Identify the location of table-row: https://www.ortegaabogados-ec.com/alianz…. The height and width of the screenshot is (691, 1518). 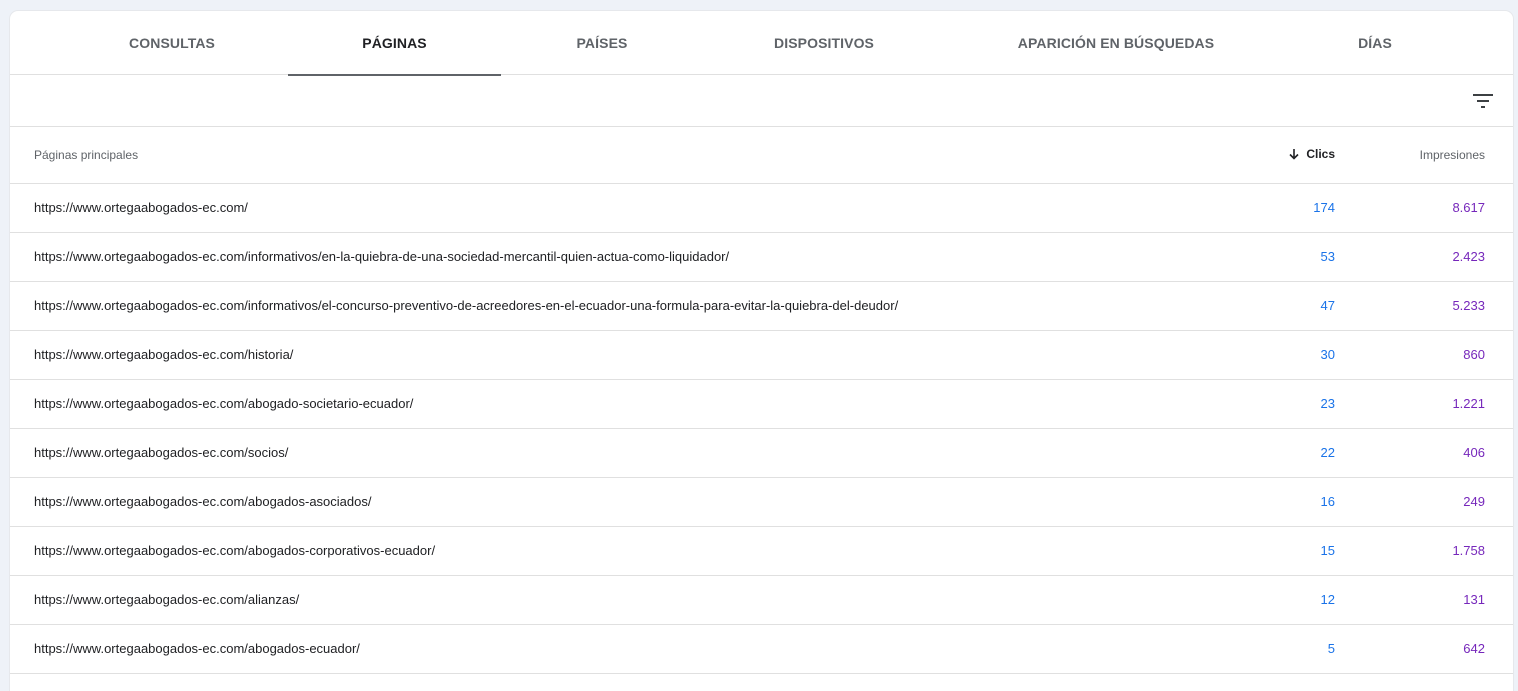
(761, 600).